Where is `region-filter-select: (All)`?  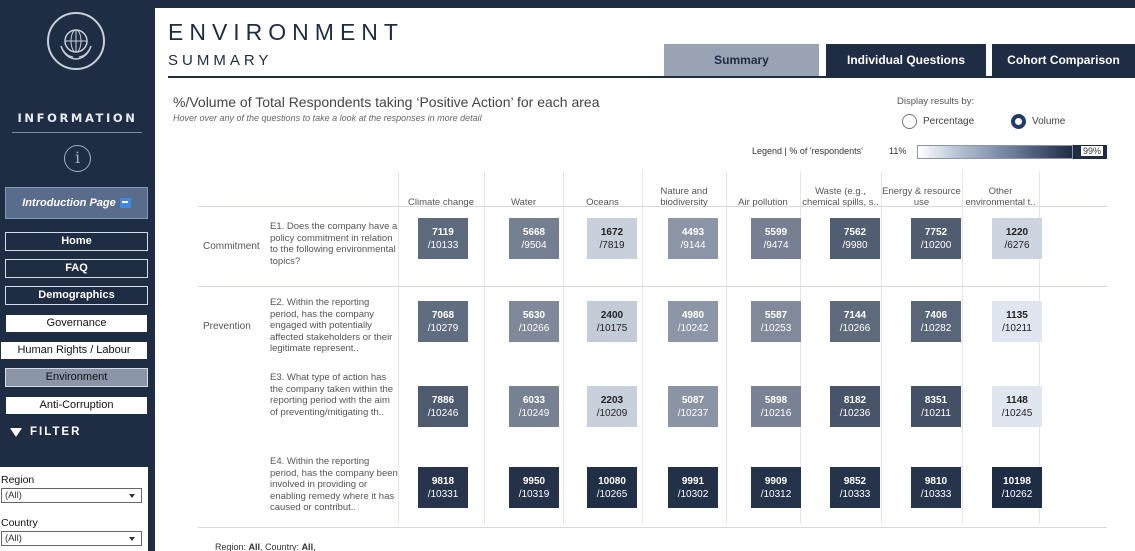
region-filter-select: (All) is located at coordinates (71, 495).